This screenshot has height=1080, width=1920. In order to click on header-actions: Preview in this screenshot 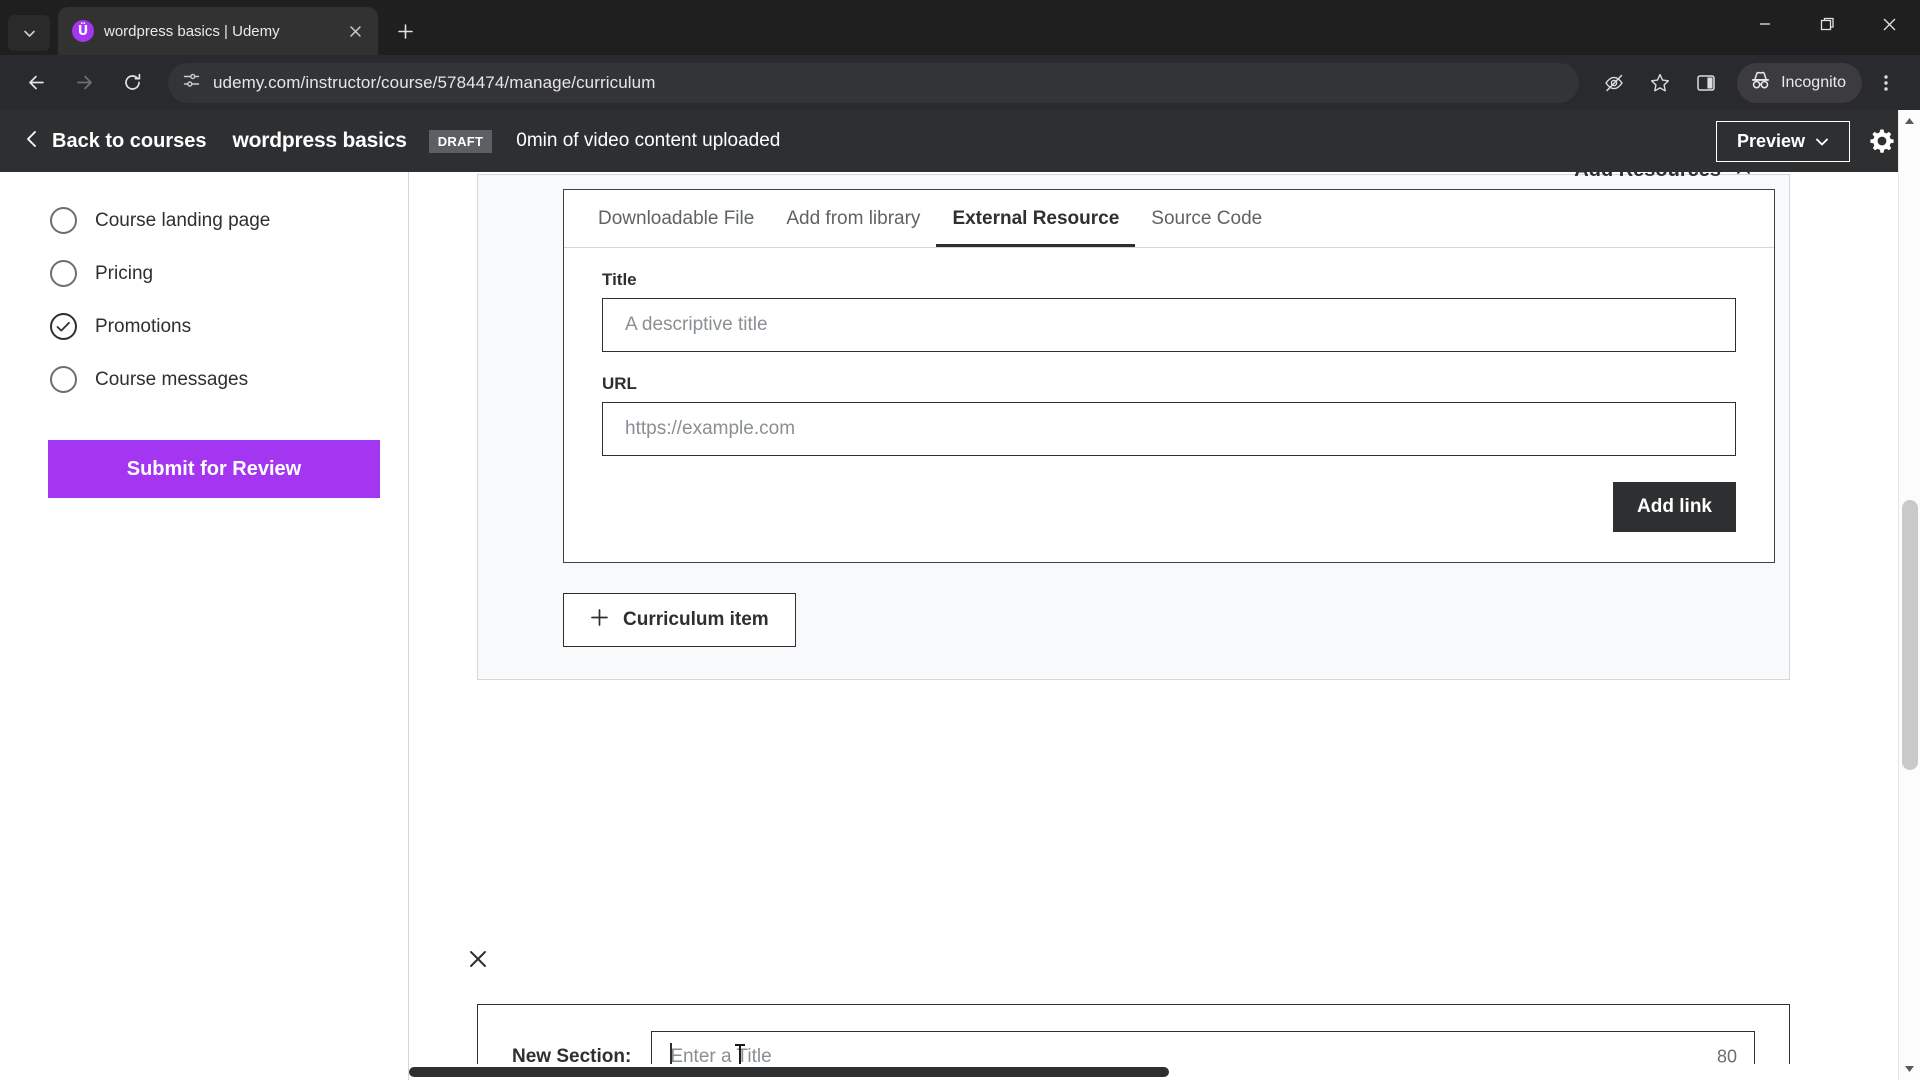, I will do `click(1807, 141)`.